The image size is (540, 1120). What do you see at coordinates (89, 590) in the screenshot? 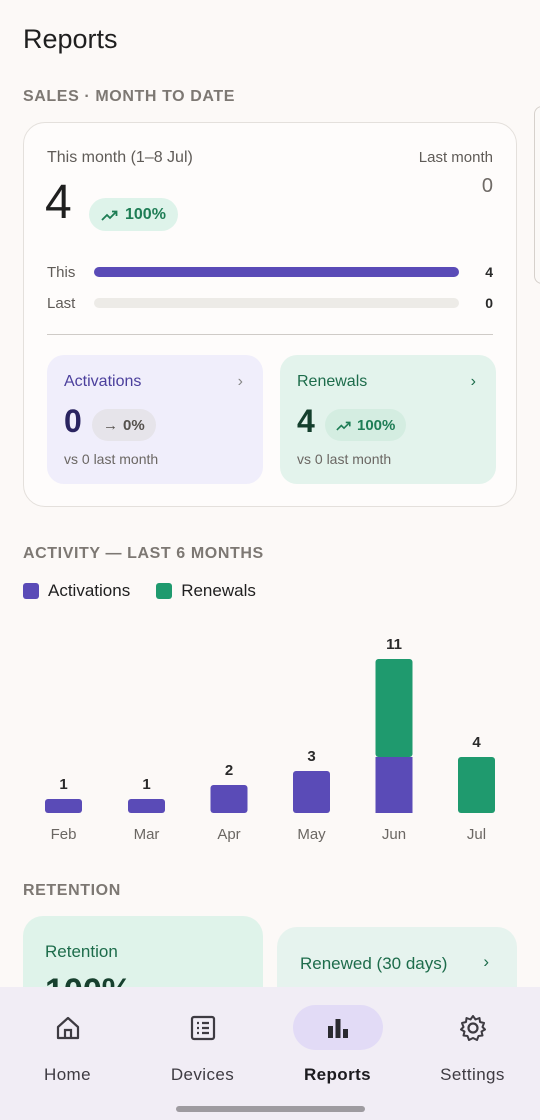
I see `legend-label: Activations` at bounding box center [89, 590].